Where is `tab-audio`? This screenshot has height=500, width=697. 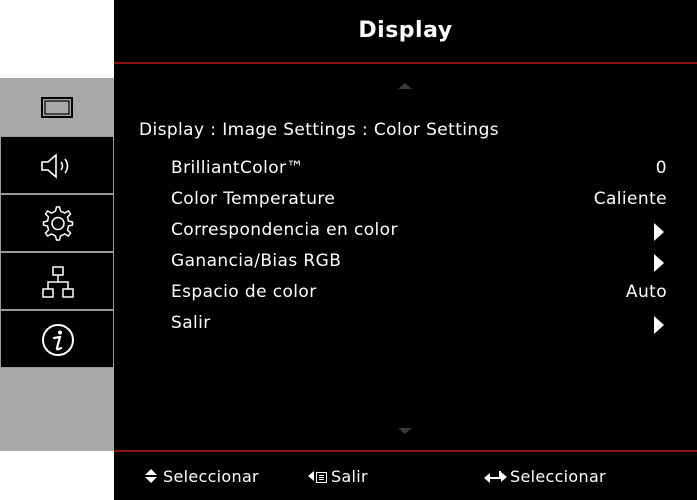 tab-audio is located at coordinates (57, 165).